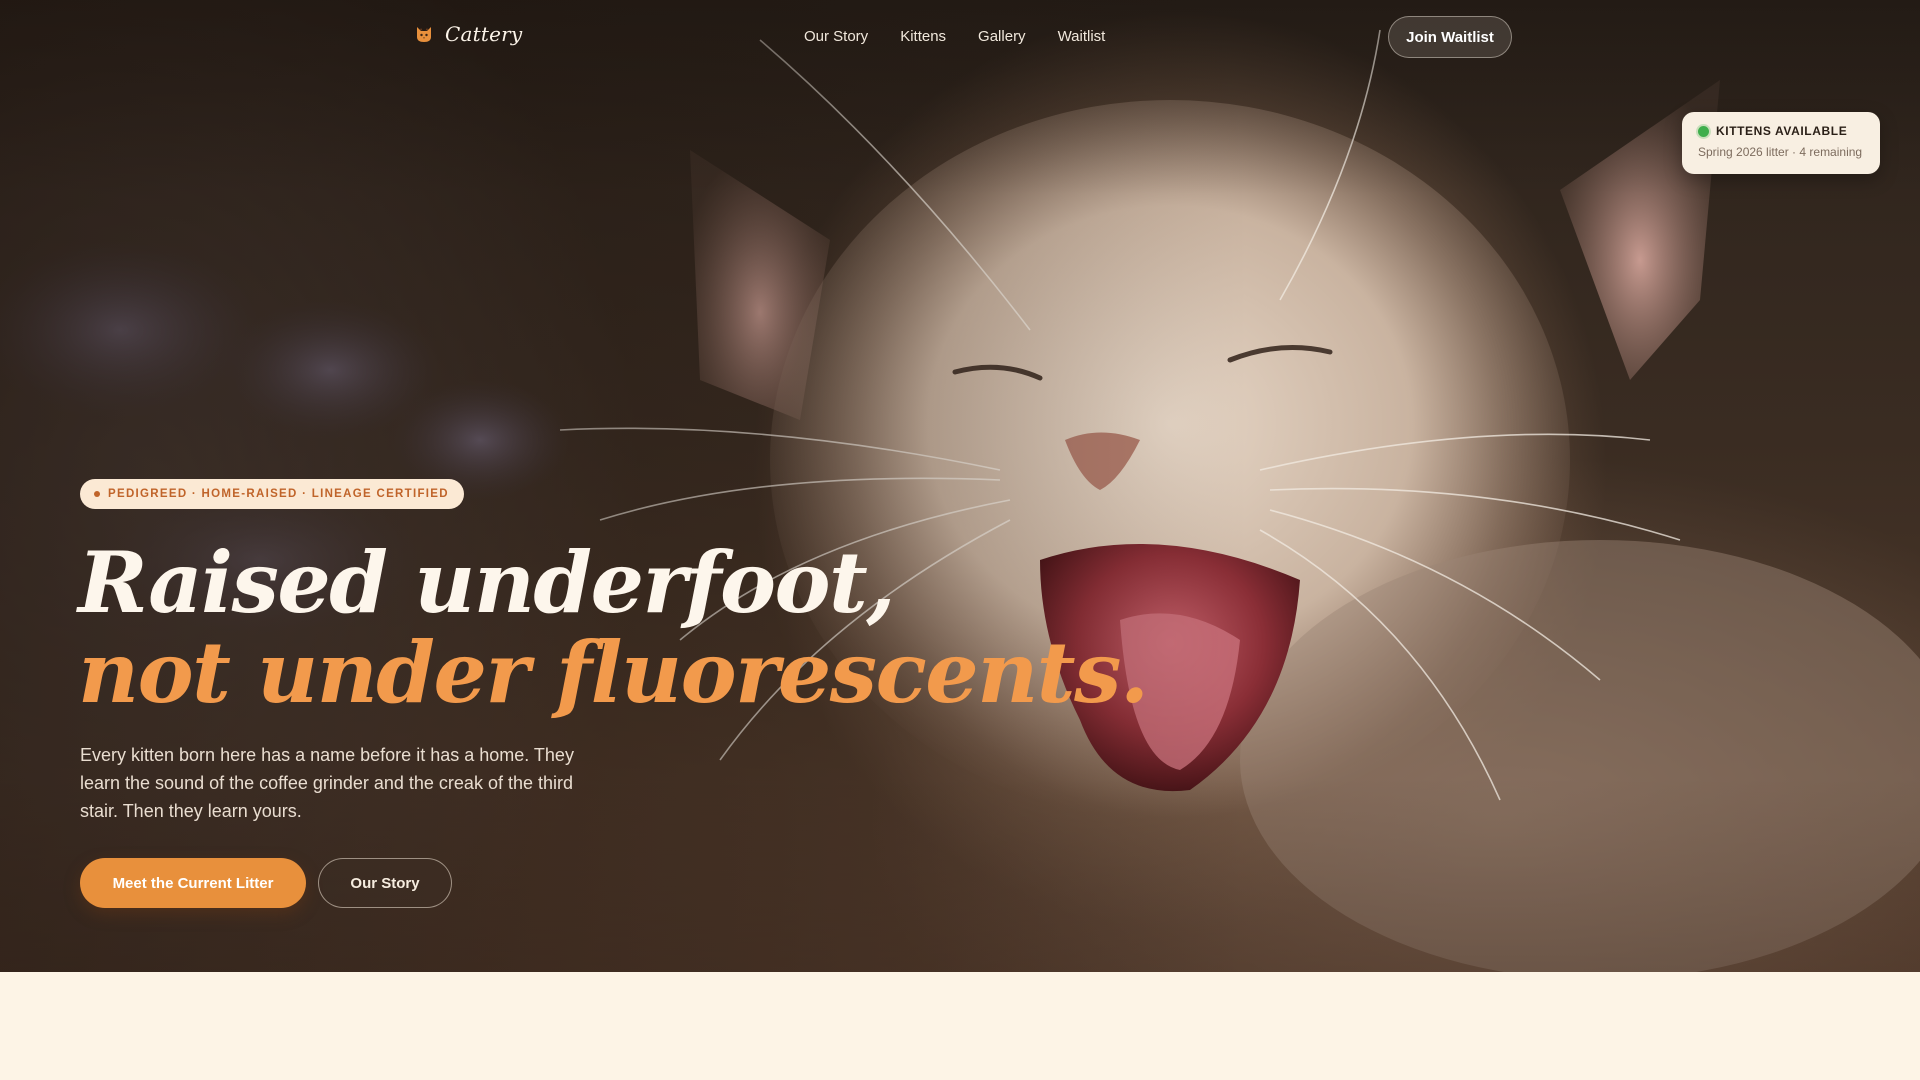 This screenshot has height=1080, width=1920. What do you see at coordinates (960, 1026) in the screenshot?
I see `below-hero-section` at bounding box center [960, 1026].